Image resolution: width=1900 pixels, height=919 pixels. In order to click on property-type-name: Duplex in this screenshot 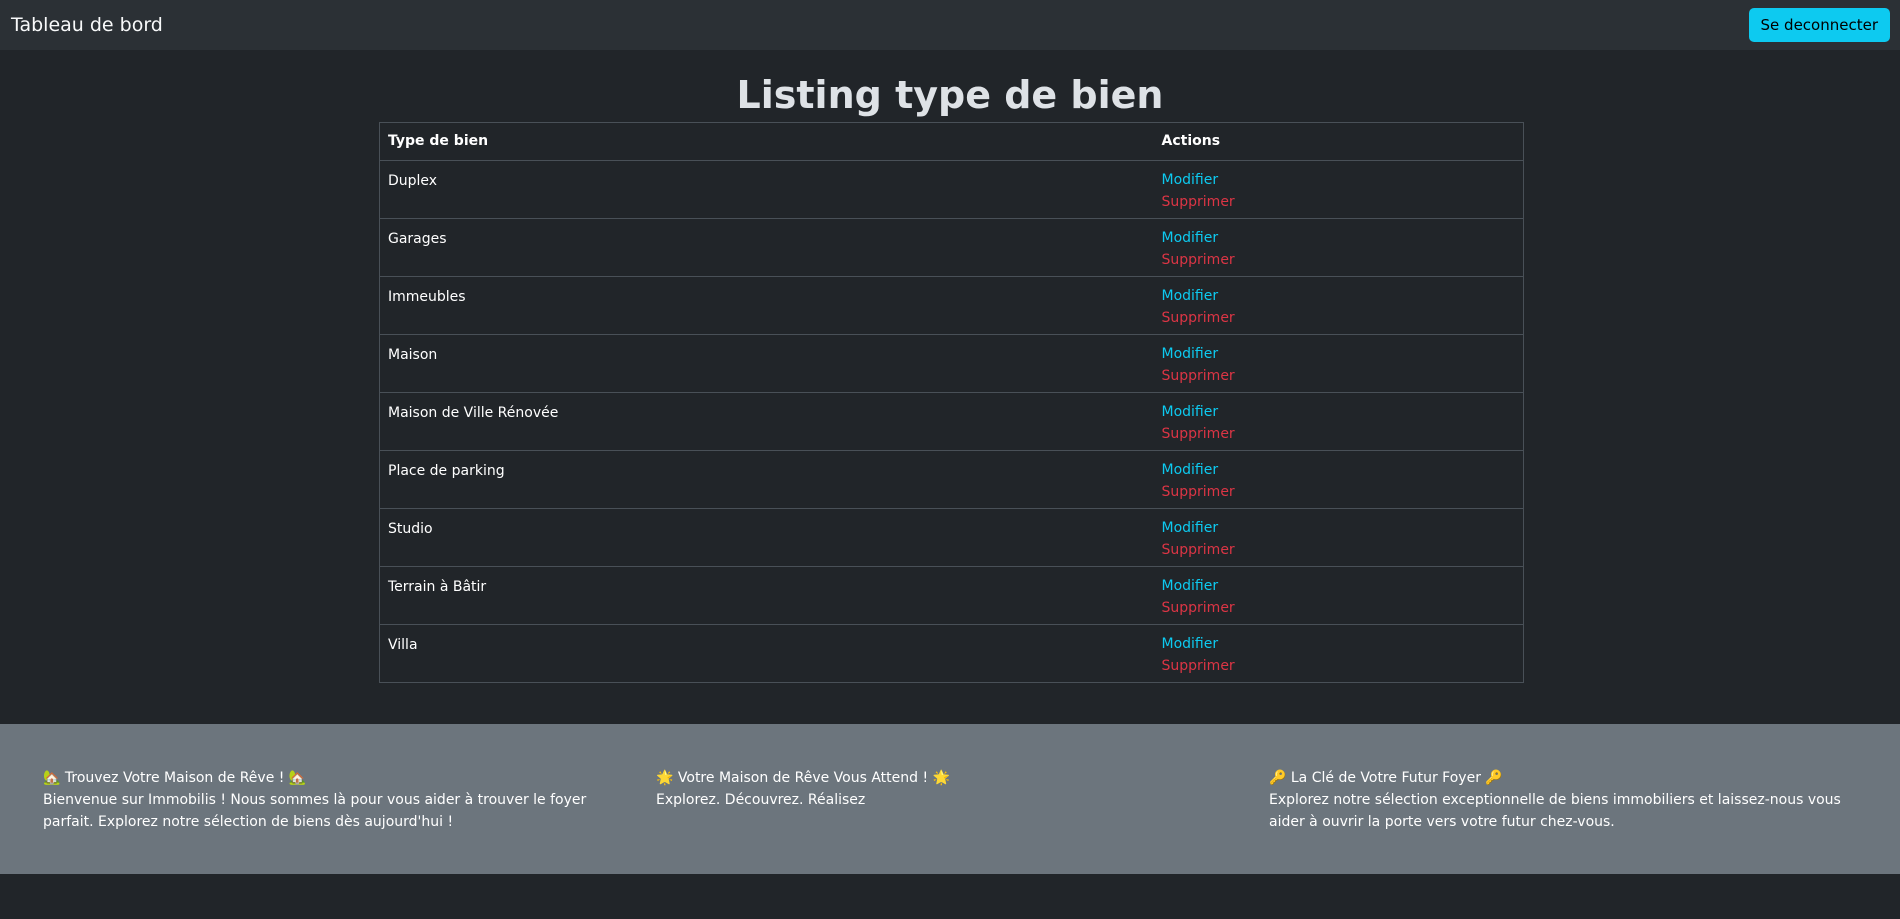, I will do `click(766, 189)`.